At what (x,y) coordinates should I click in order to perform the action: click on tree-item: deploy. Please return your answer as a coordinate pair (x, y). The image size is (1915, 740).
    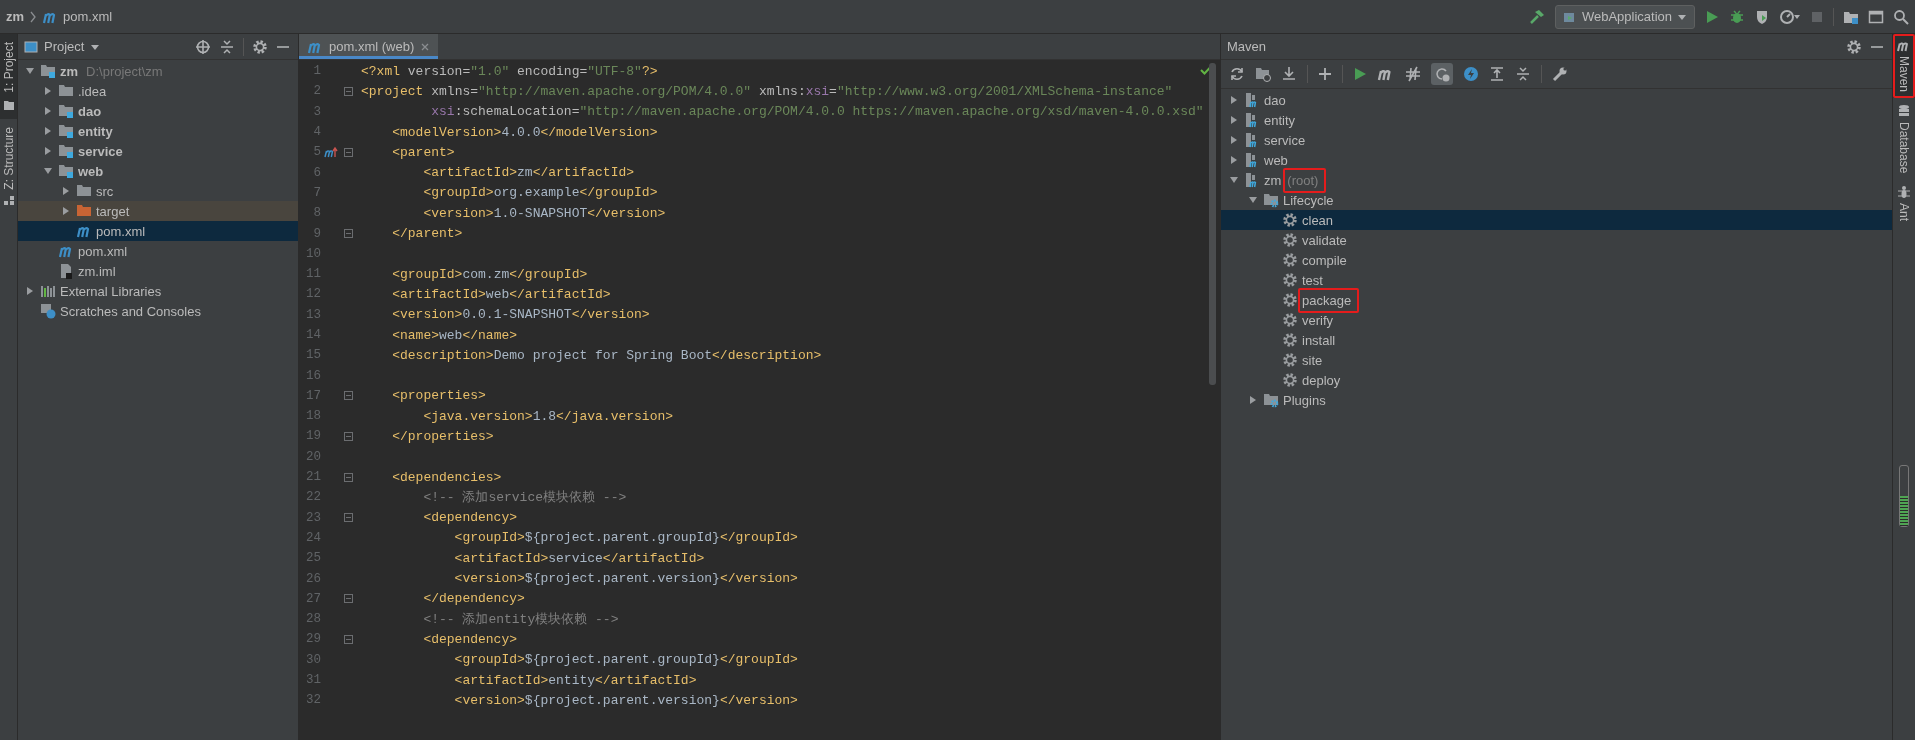
    Looking at the image, I should click on (1556, 380).